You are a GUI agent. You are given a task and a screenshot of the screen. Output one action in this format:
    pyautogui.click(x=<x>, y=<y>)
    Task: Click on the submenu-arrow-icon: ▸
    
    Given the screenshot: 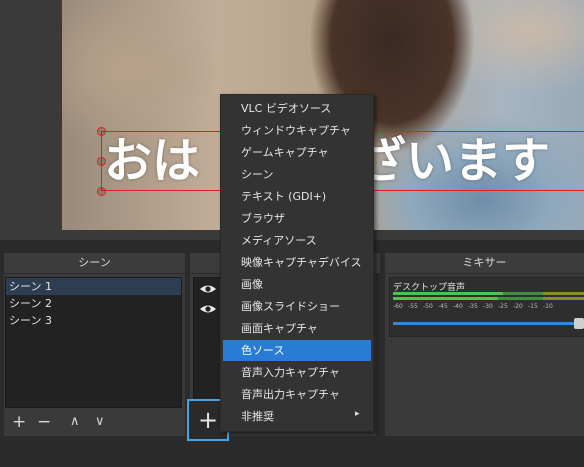 What is the action you would take?
    pyautogui.click(x=357, y=414)
    